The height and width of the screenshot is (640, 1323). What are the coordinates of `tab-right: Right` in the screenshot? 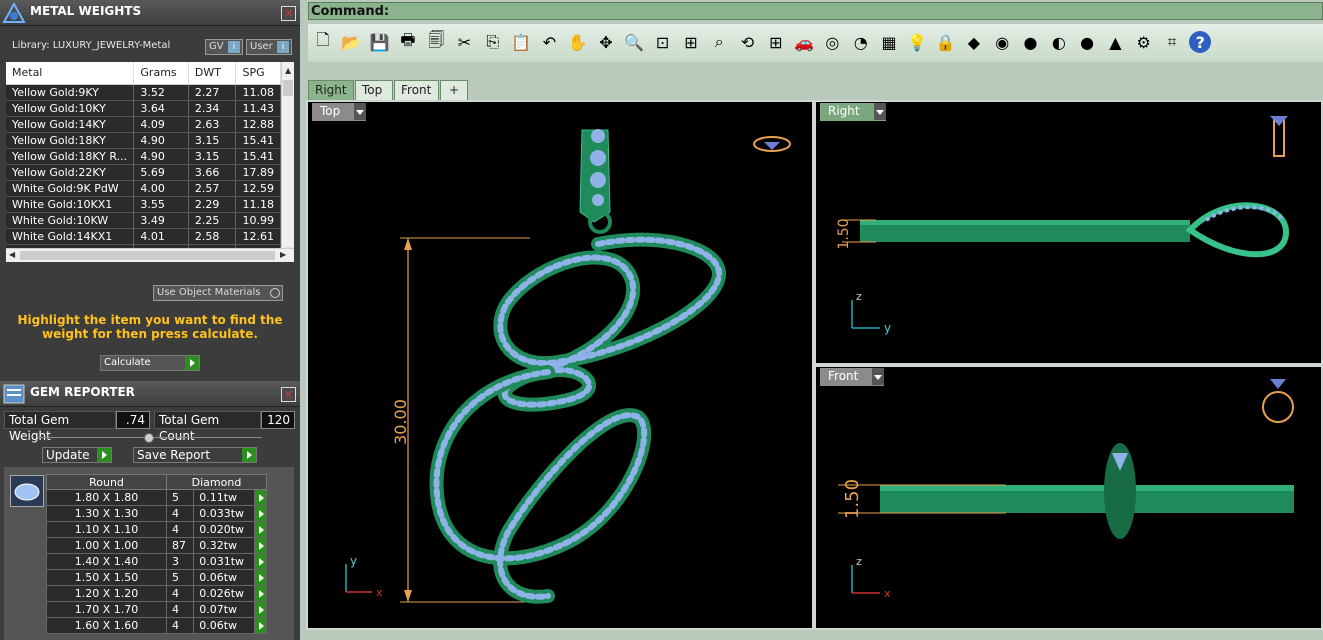 It's located at (331, 90).